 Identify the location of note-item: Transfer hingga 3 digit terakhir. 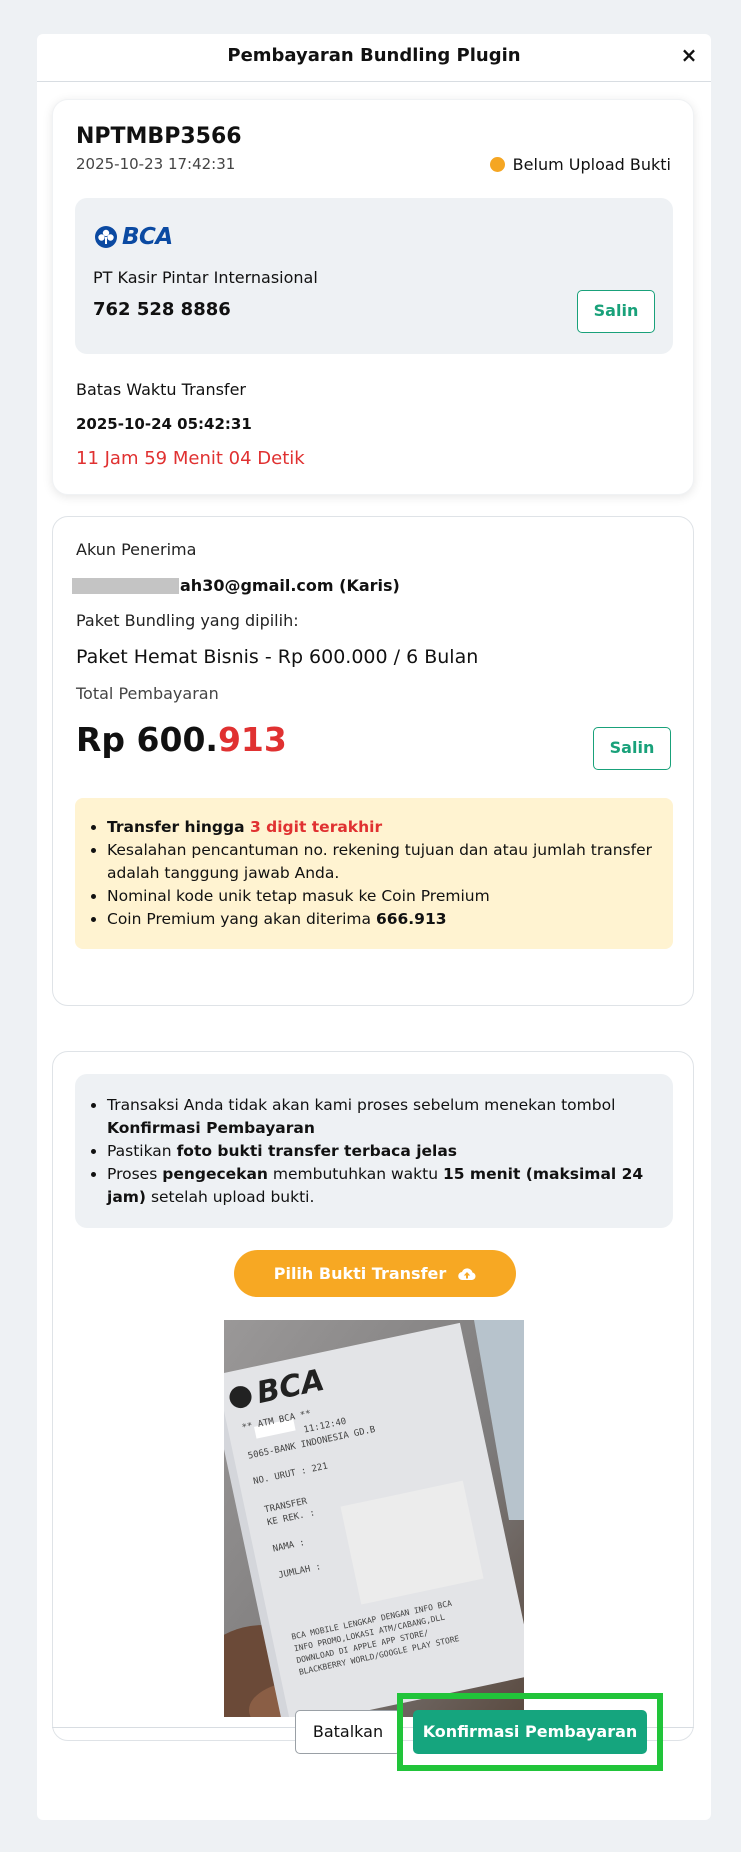
(382, 827).